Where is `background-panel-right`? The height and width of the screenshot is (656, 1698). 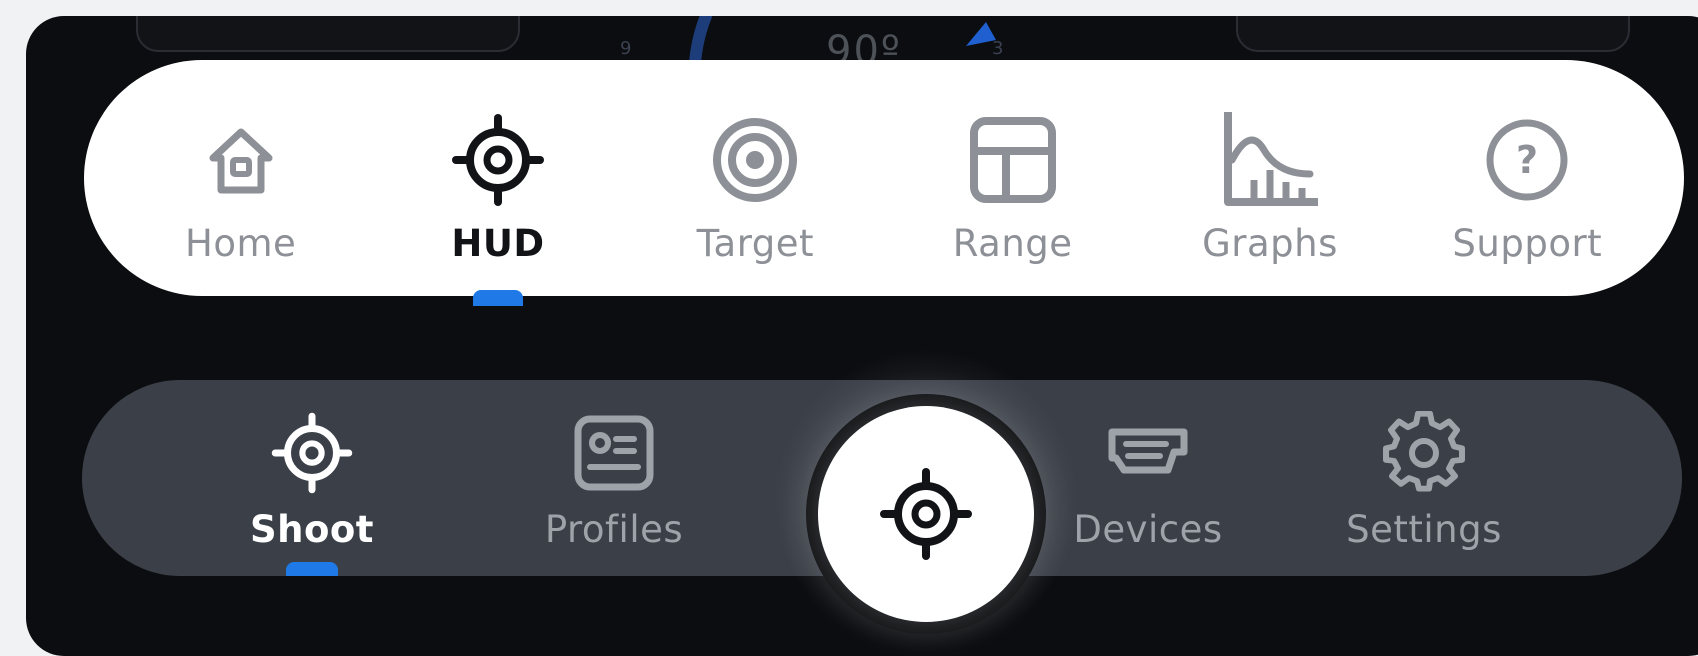 background-panel-right is located at coordinates (1433, 34).